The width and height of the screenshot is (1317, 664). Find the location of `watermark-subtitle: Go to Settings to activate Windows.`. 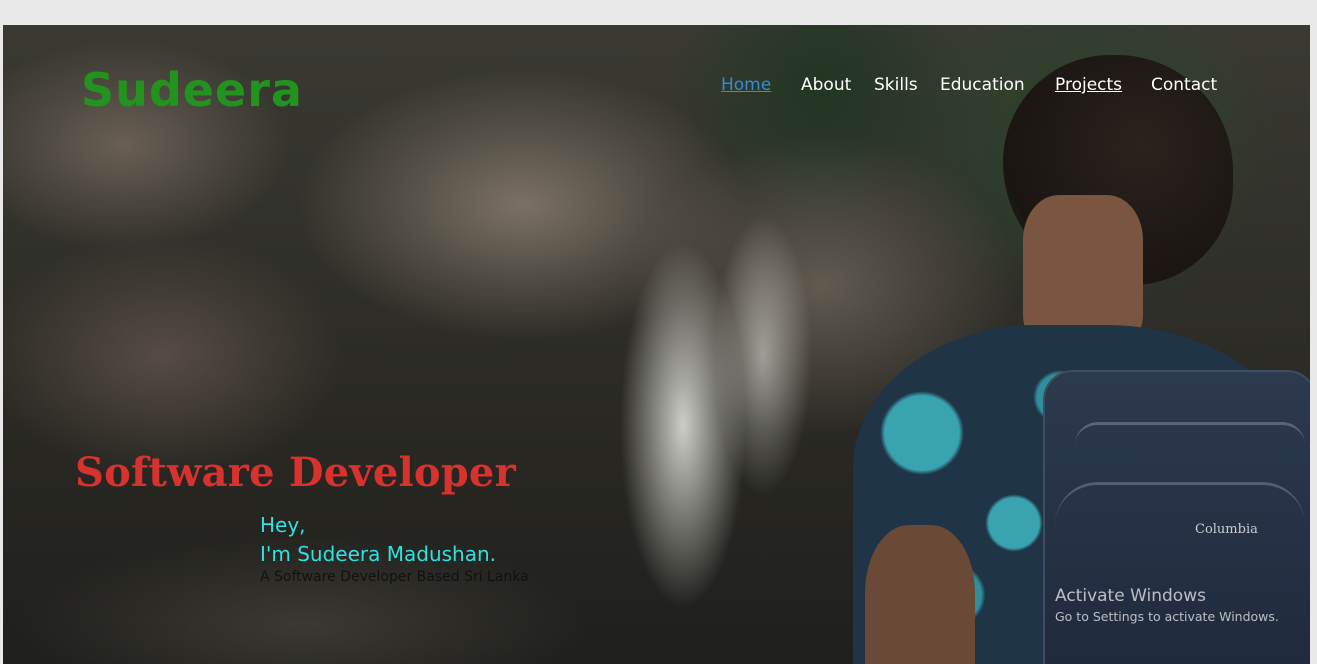

watermark-subtitle: Go to Settings to activate Windows. is located at coordinates (1167, 616).